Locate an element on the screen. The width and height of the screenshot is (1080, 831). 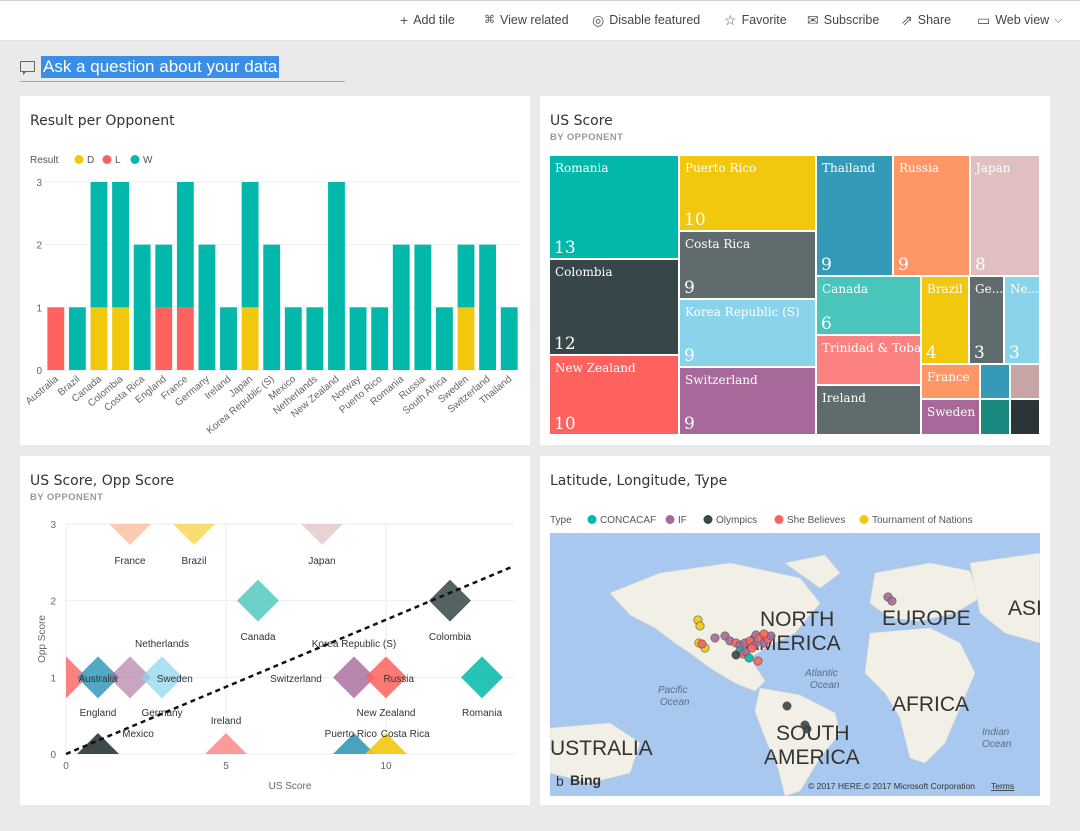
treemap-cell: Canada 6 is located at coordinates (869, 306).